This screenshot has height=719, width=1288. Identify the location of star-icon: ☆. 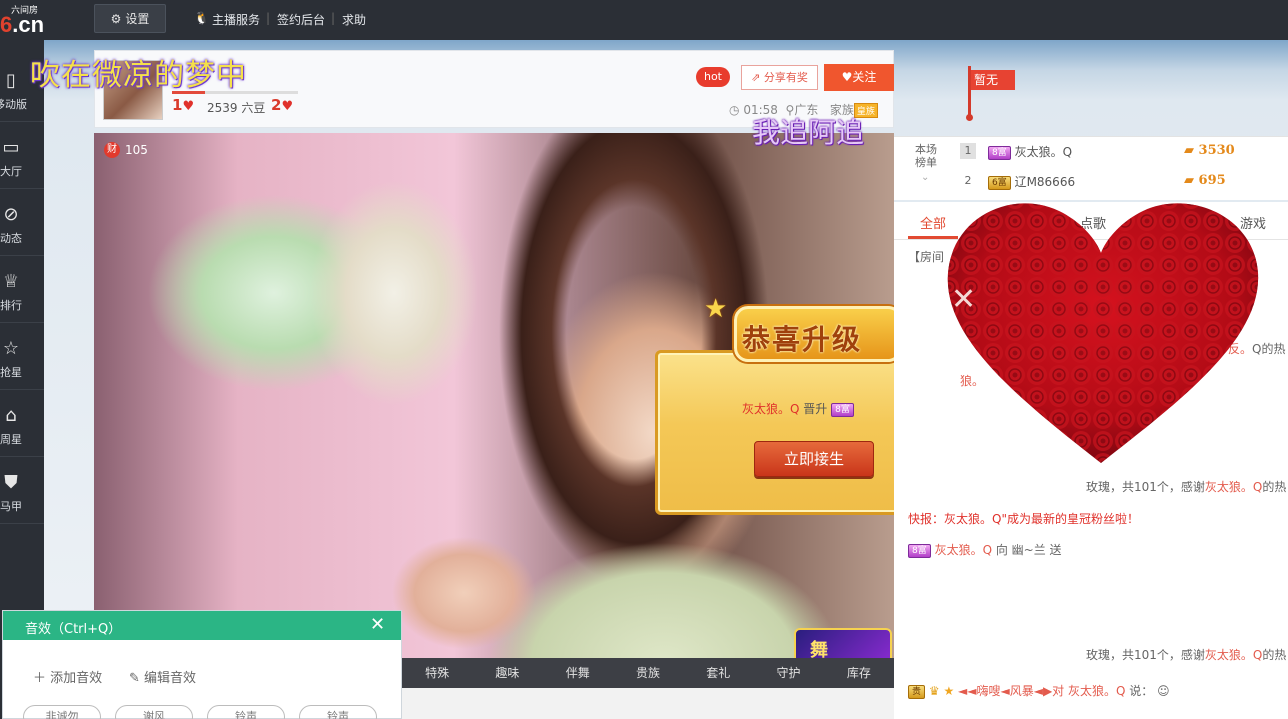
(11, 348).